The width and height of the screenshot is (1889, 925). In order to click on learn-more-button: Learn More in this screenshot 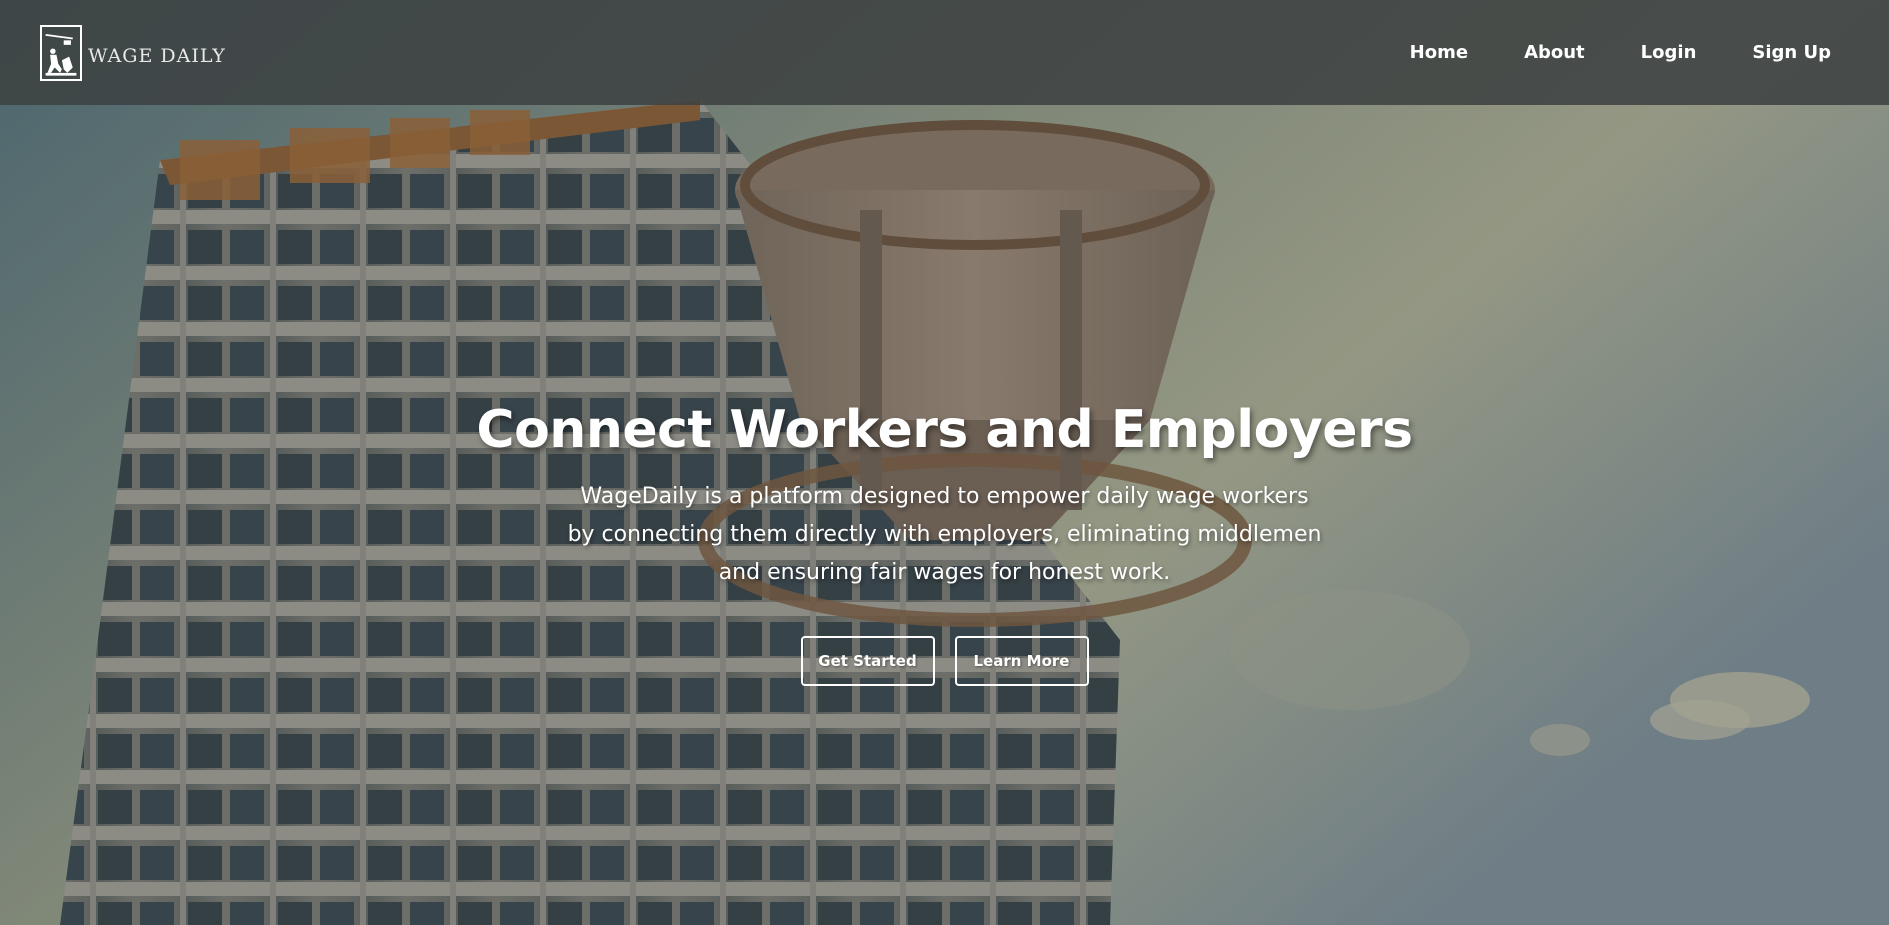, I will do `click(1021, 661)`.